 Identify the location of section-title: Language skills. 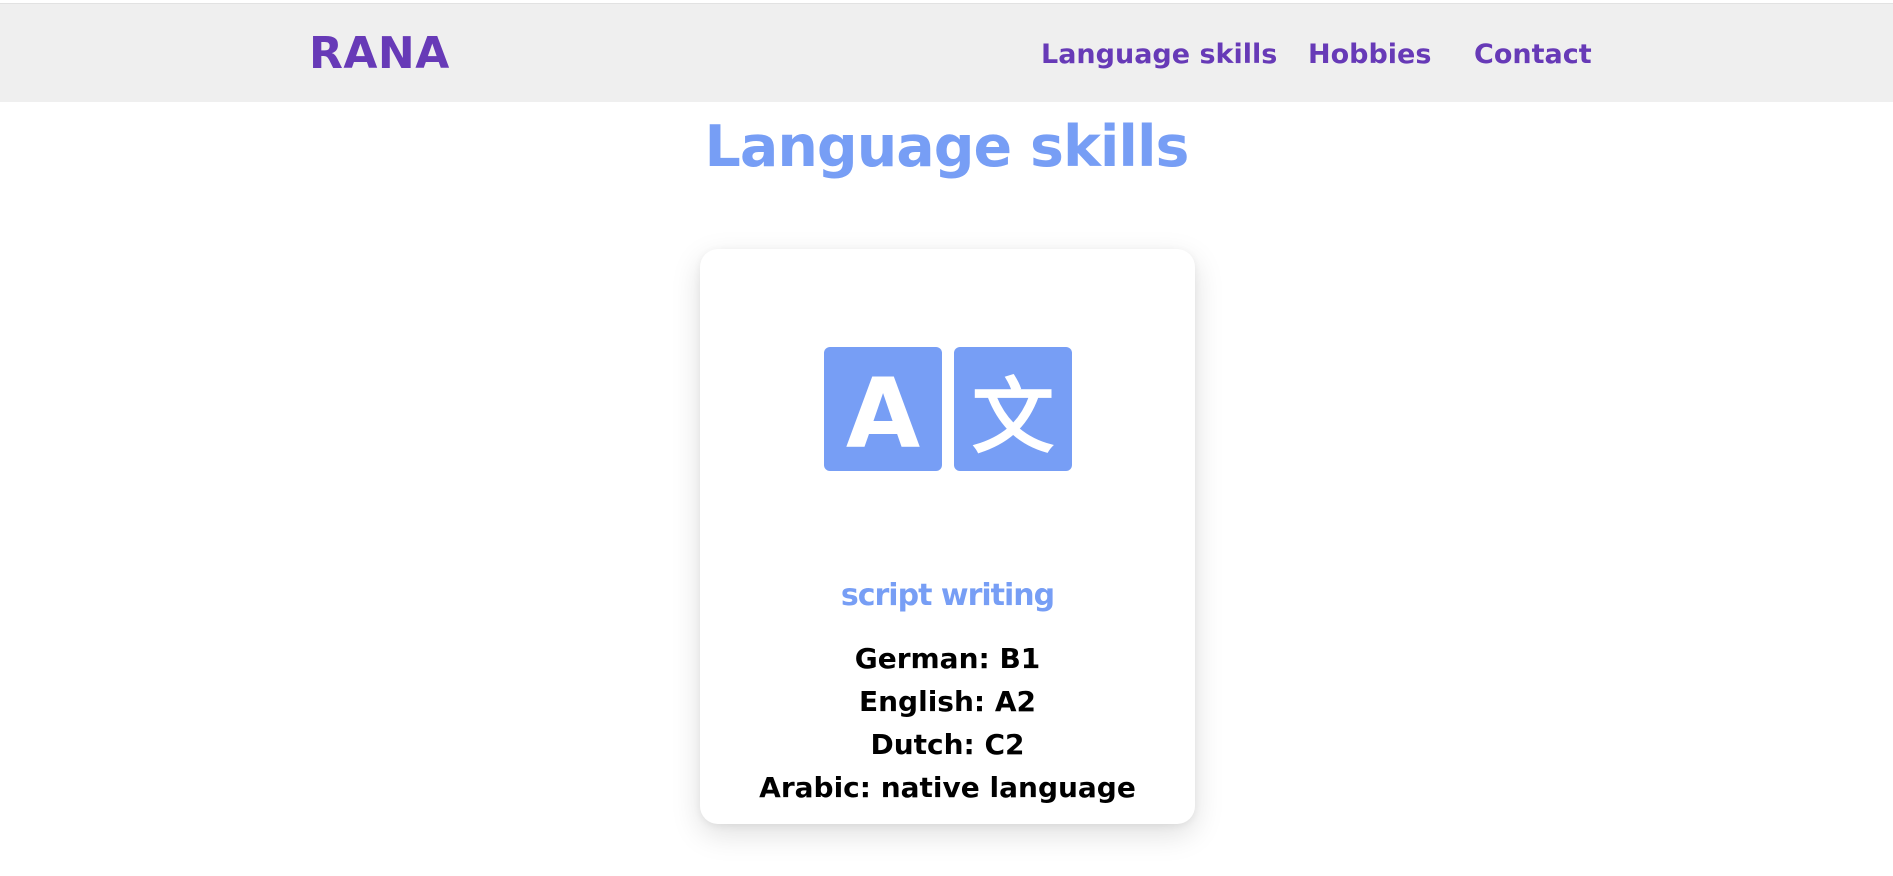
(947, 147).